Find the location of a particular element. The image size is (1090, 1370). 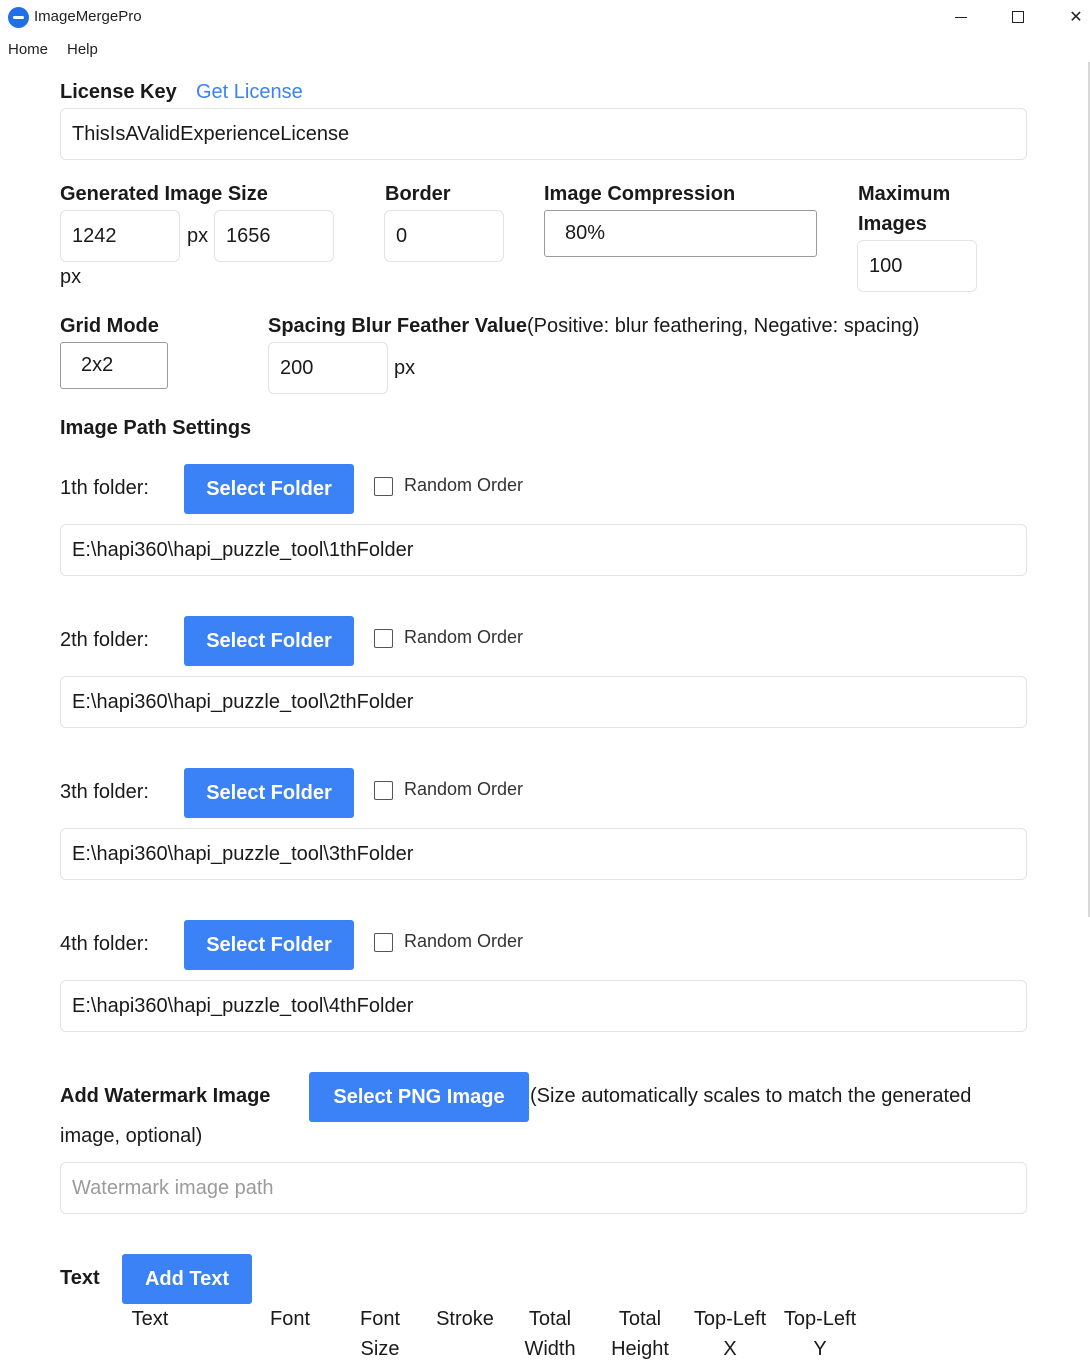

column-header-font-size: Font Size is located at coordinates (380, 1334).